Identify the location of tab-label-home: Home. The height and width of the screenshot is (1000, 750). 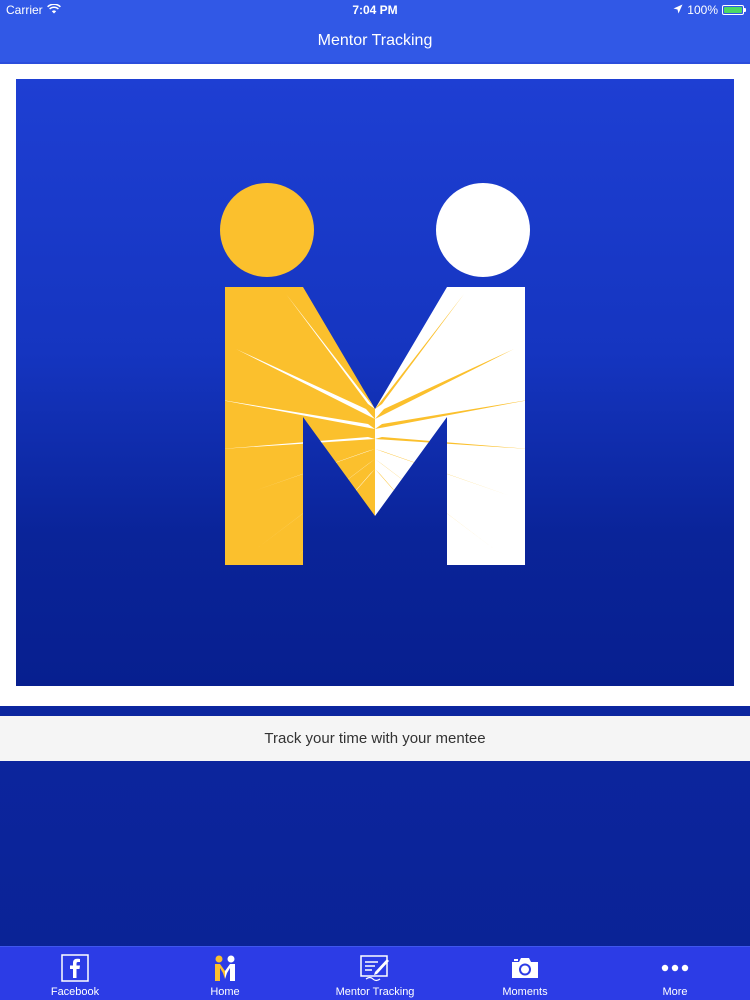
(225, 992).